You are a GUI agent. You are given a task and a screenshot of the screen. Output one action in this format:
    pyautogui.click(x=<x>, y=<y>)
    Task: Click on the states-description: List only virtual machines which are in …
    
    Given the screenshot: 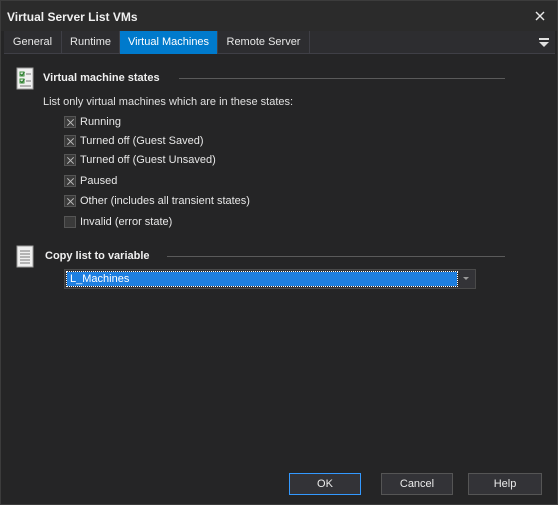 What is the action you would take?
    pyautogui.click(x=168, y=102)
    